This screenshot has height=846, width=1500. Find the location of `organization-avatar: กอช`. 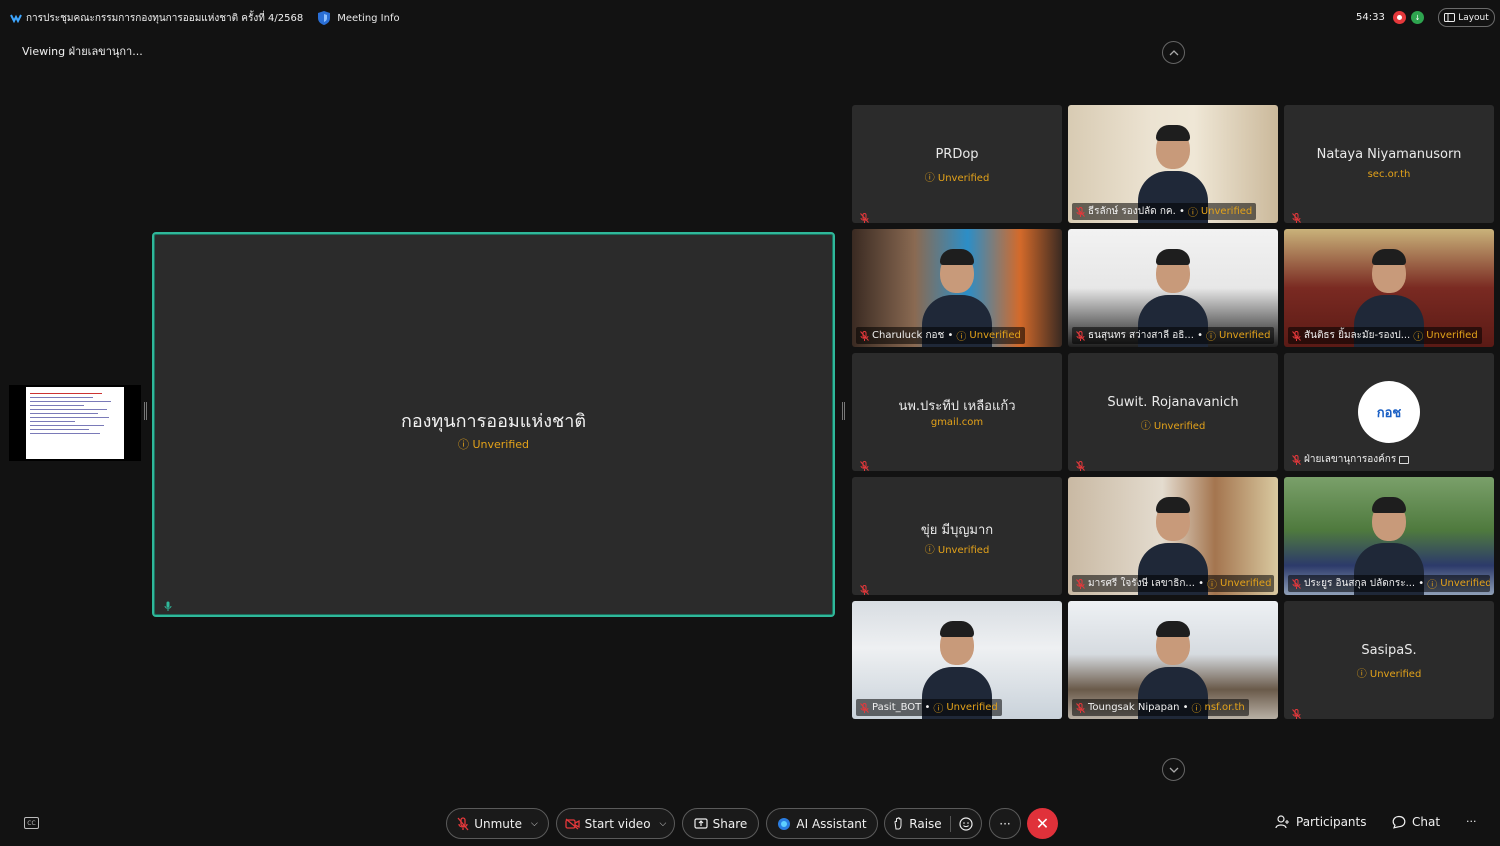

organization-avatar: กอช is located at coordinates (1389, 412).